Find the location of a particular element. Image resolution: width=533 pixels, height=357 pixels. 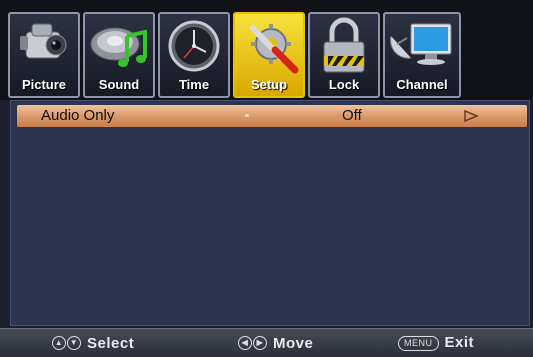

hint-exit: MENU Exit is located at coordinates (436, 344).